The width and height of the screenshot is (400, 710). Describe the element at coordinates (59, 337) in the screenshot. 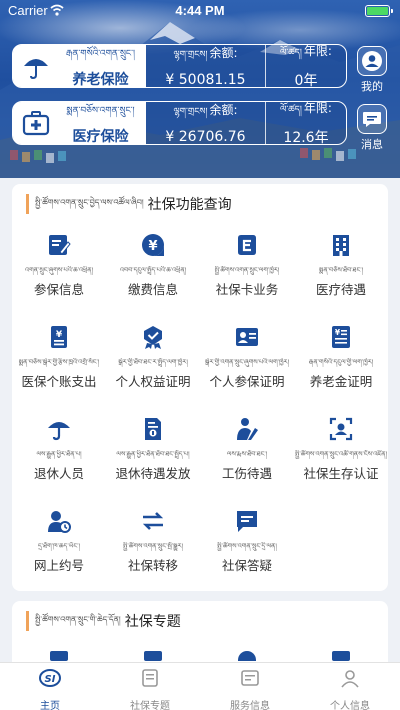

I see `personal-account-icon: ¥` at that location.